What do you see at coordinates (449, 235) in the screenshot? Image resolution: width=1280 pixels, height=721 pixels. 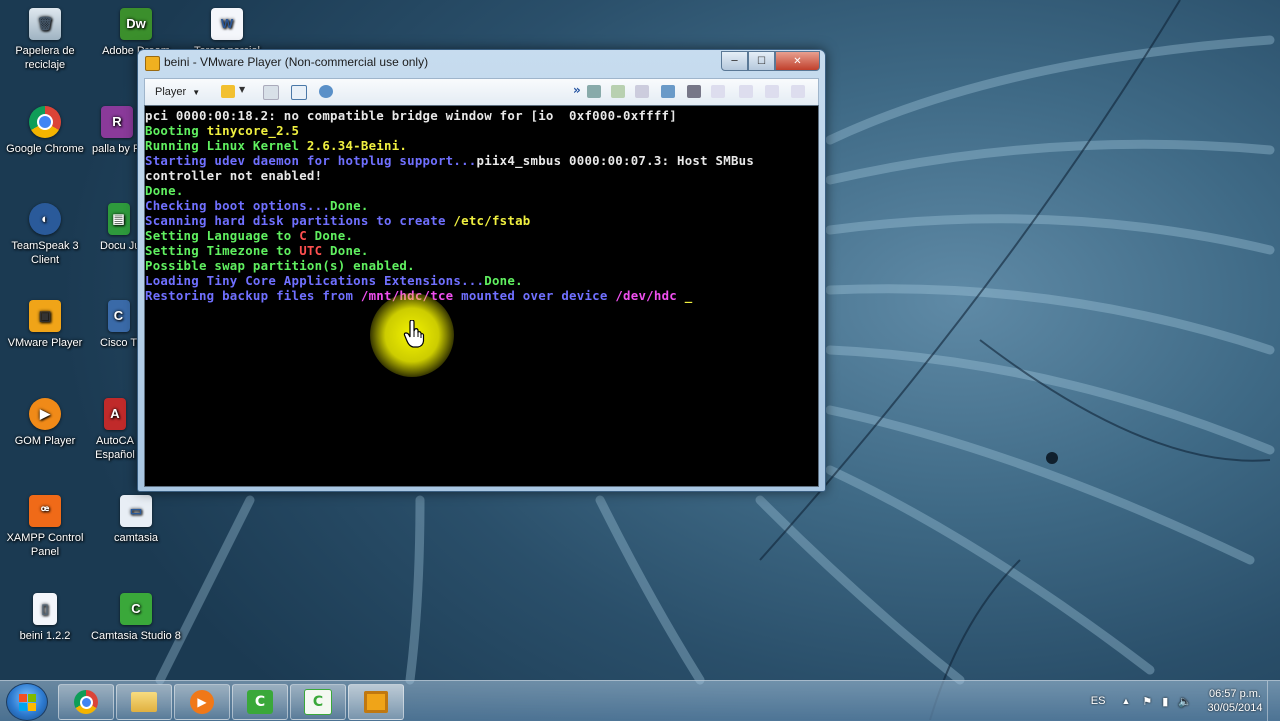 I see `console-line: Setting Language to C Done.` at bounding box center [449, 235].